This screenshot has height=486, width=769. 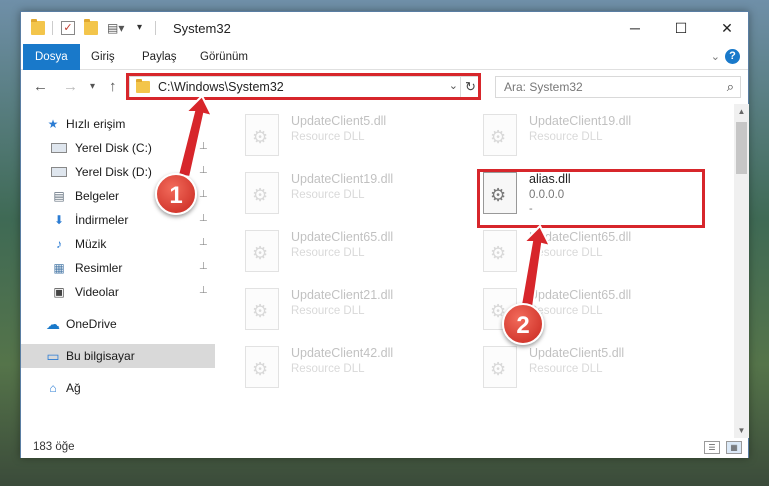 I want to click on details-view-icon: ☰, so click(x=712, y=447).